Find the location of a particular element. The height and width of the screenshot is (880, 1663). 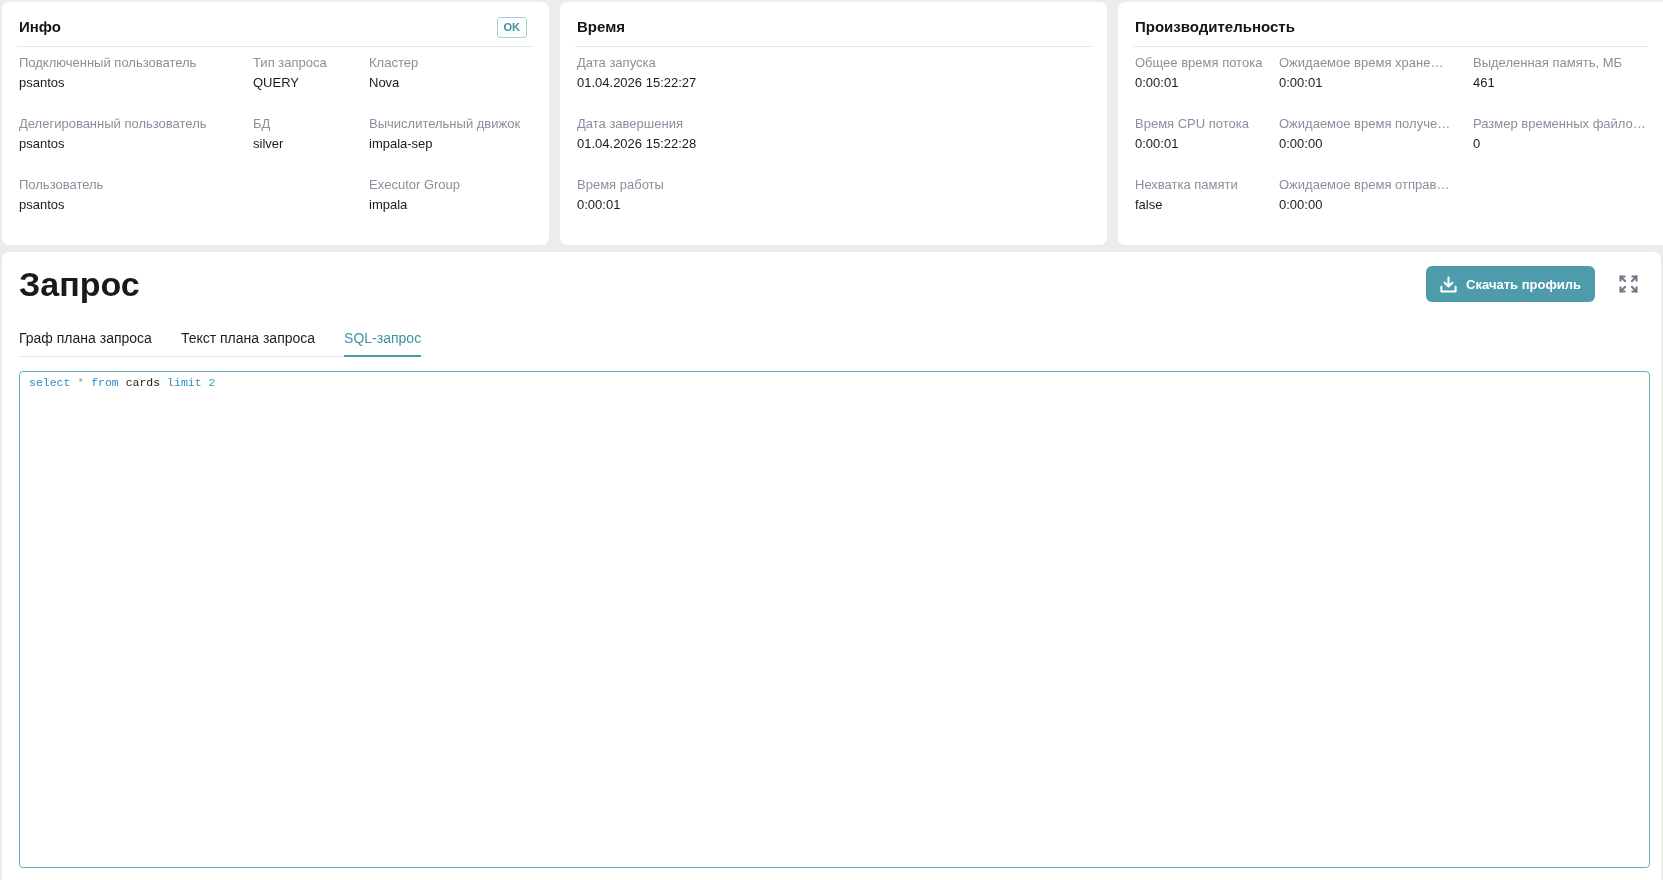

panel-title: Время is located at coordinates (601, 27).